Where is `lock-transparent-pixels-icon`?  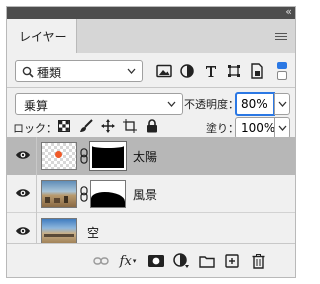 lock-transparent-pixels-icon is located at coordinates (64, 126).